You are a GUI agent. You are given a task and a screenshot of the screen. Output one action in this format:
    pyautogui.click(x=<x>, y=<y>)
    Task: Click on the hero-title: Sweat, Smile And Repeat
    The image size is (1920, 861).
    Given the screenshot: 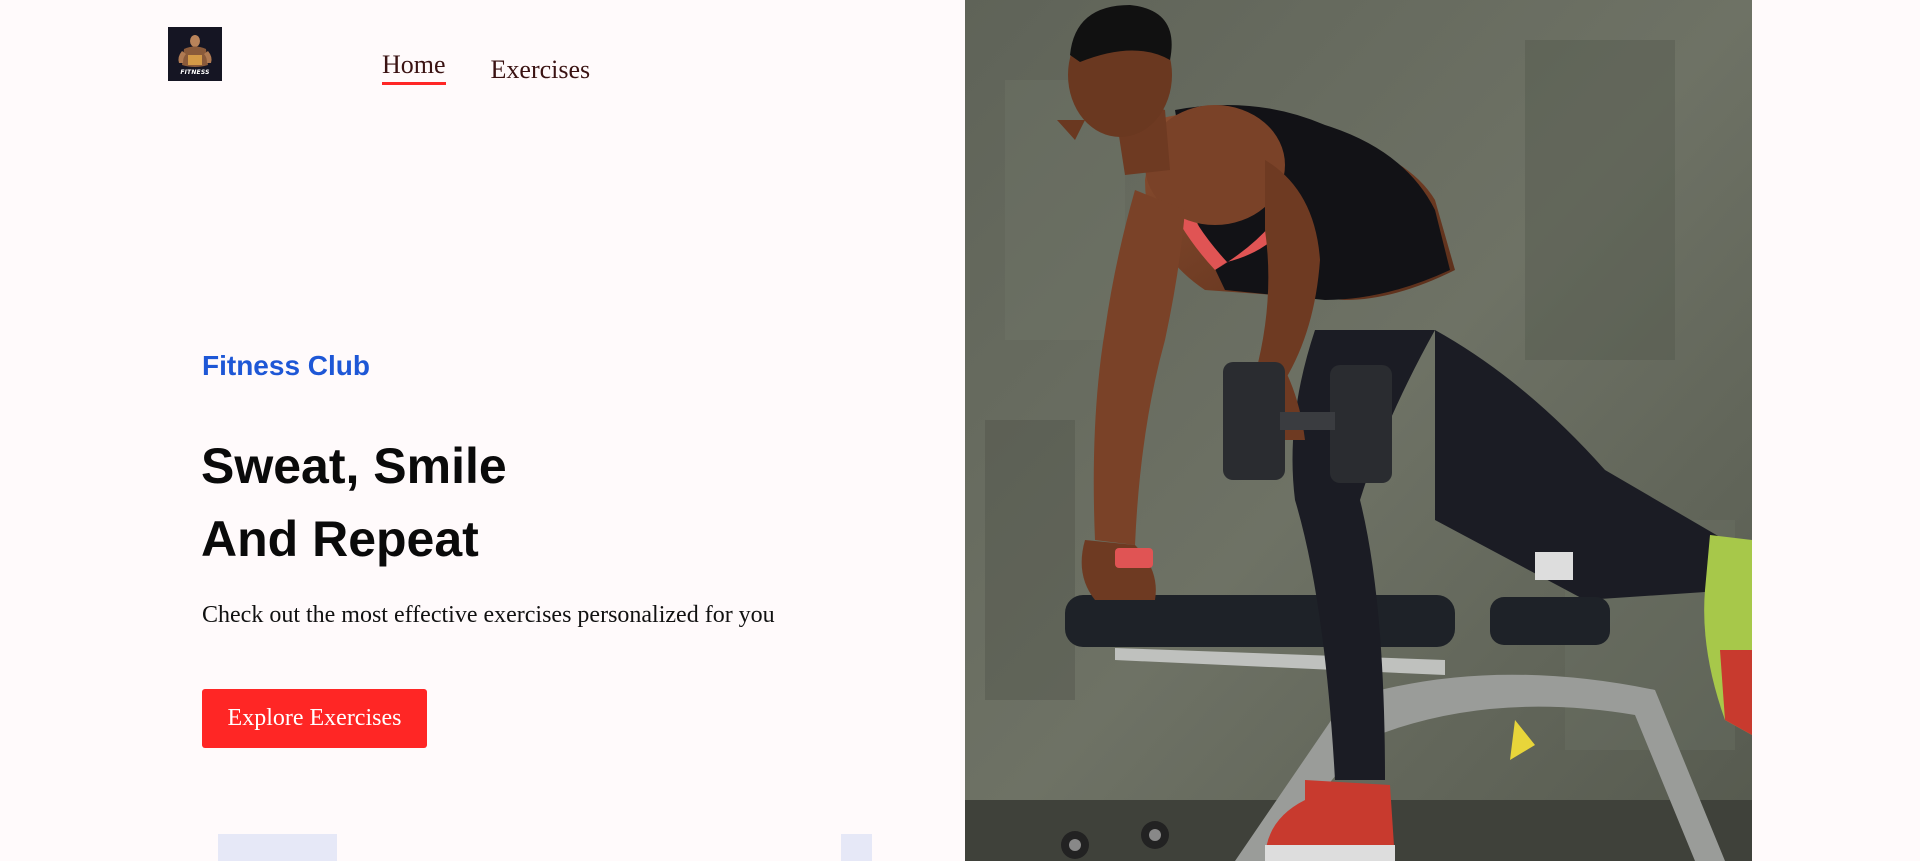 What is the action you would take?
    pyautogui.click(x=354, y=503)
    